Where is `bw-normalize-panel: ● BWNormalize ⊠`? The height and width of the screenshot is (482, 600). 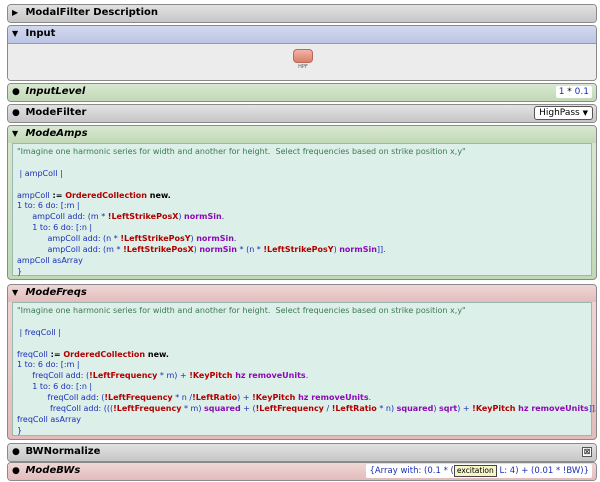
bw-normalize-panel: ● BWNormalize ⊠ is located at coordinates (302, 452).